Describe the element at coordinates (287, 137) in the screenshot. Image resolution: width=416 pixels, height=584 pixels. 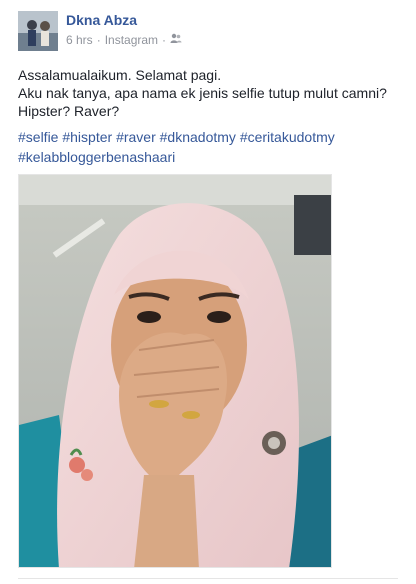
I see `hashtag-link: #ceritakudotmy` at that location.